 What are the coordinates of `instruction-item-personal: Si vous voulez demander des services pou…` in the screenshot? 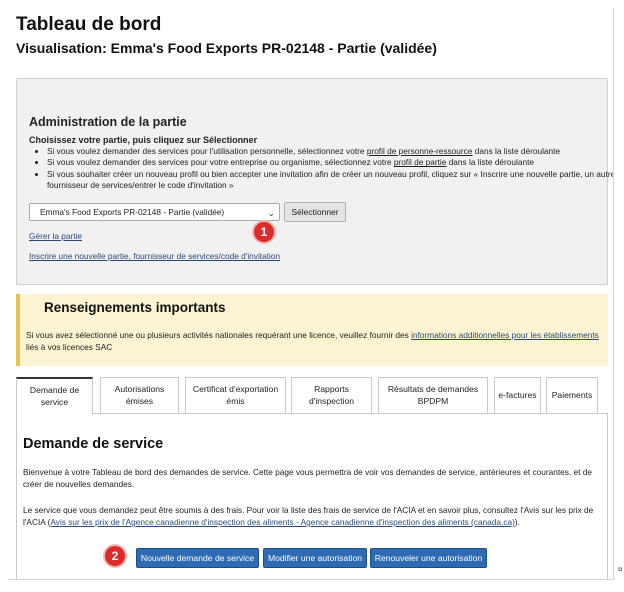 It's located at (330, 151).